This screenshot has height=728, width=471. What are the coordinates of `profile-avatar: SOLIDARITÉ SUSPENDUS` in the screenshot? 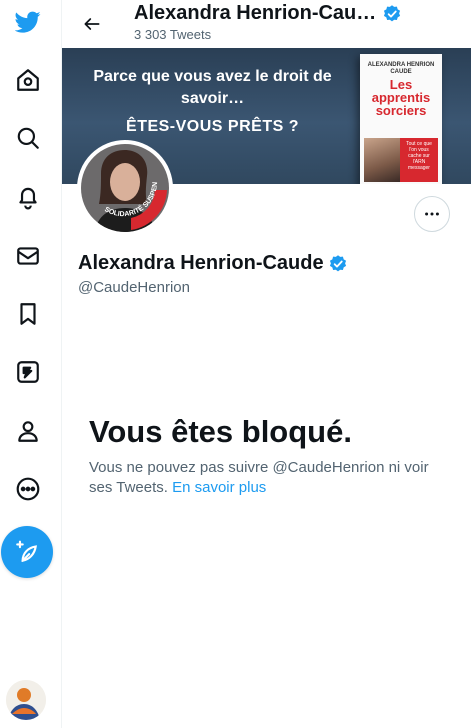 It's located at (125, 188).